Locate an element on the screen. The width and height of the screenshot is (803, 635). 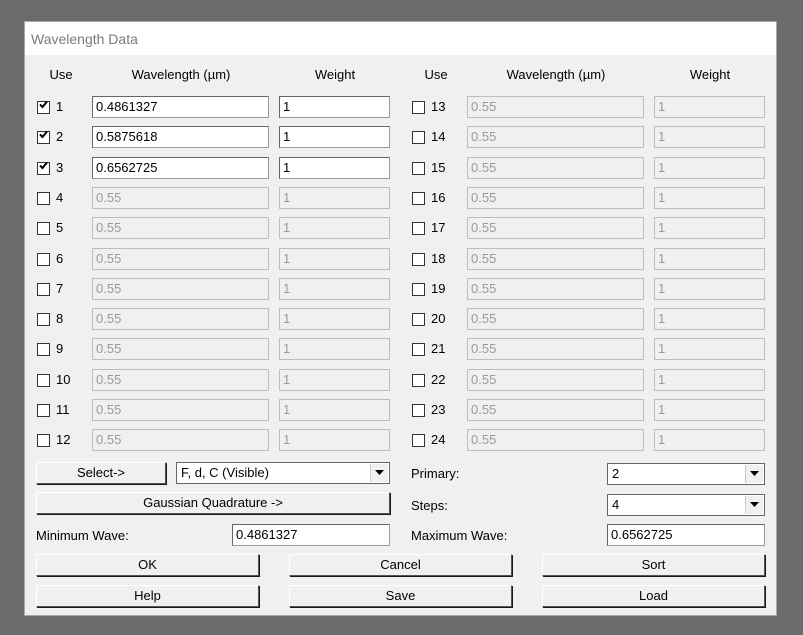
wavelength-row: 13 0.55 1 is located at coordinates (591, 108).